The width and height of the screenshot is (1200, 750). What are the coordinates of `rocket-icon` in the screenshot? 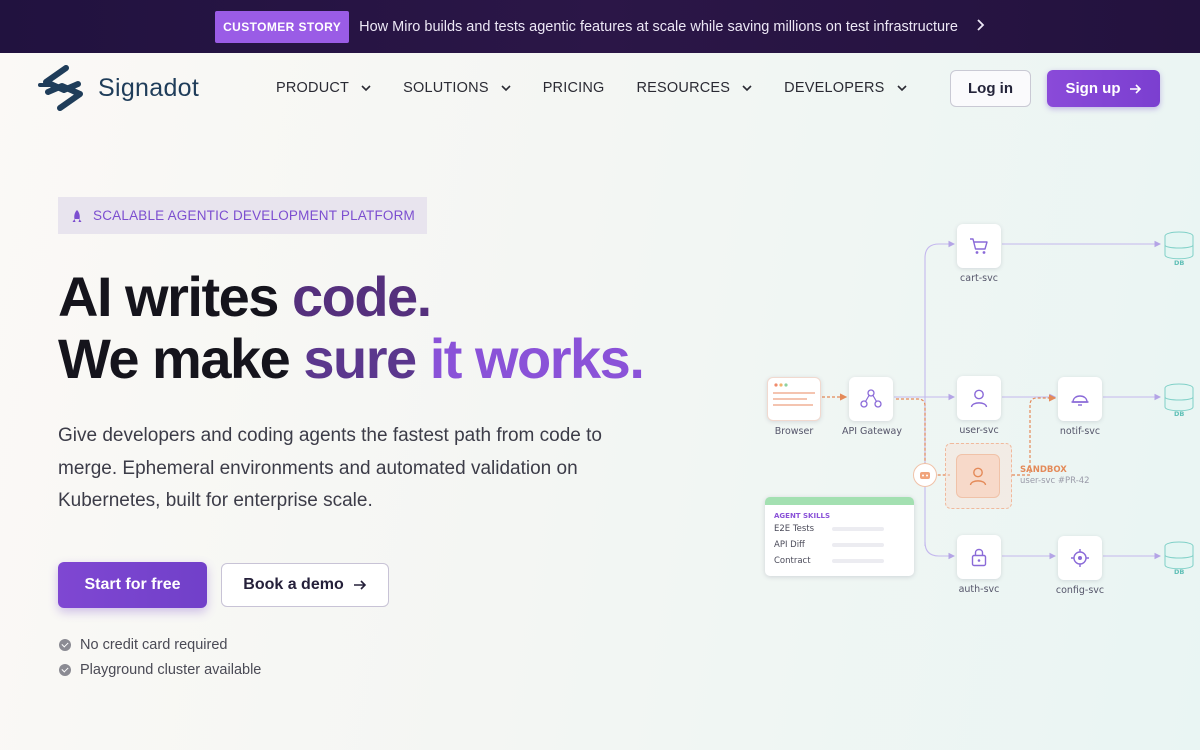 It's located at (77, 215).